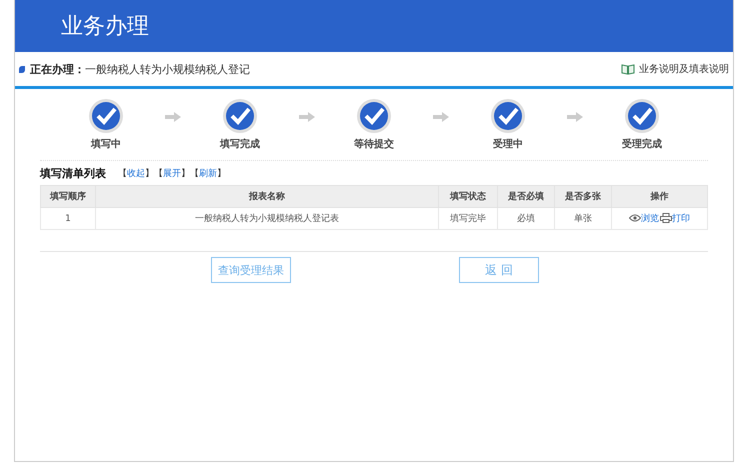 Image resolution: width=747 pixels, height=468 pixels. I want to click on column-header: 操作, so click(660, 197).